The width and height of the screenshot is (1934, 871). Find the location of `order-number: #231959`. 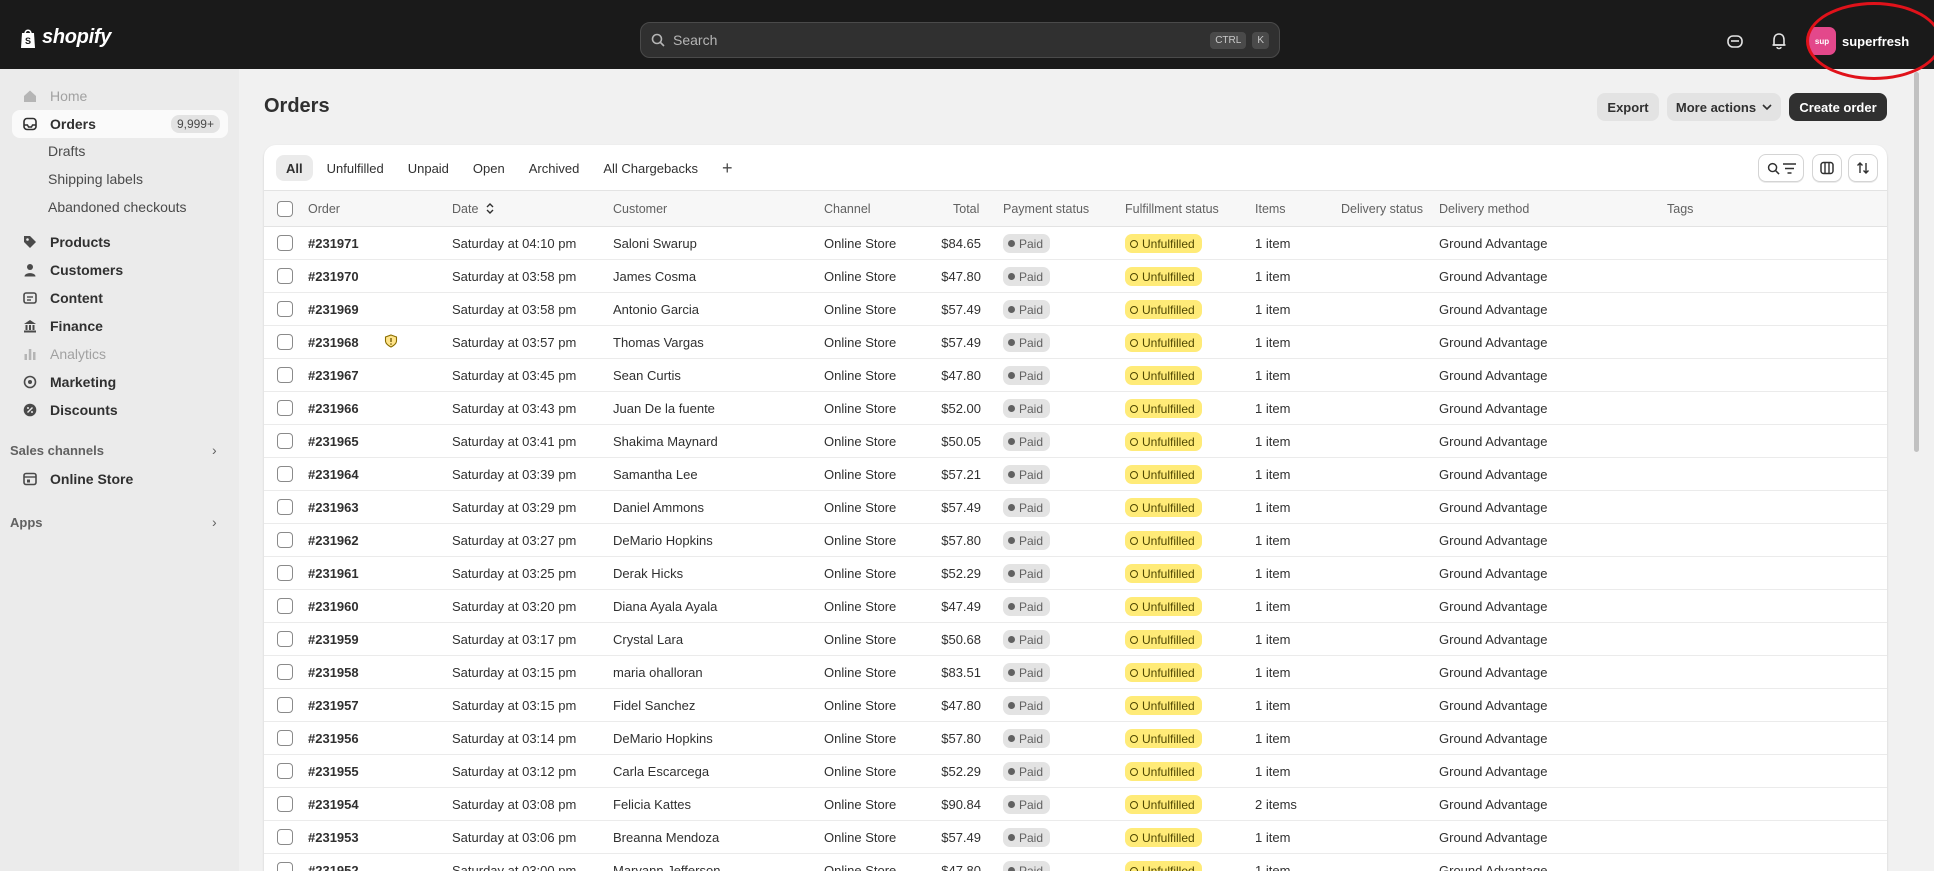

order-number: #231959 is located at coordinates (333, 639).